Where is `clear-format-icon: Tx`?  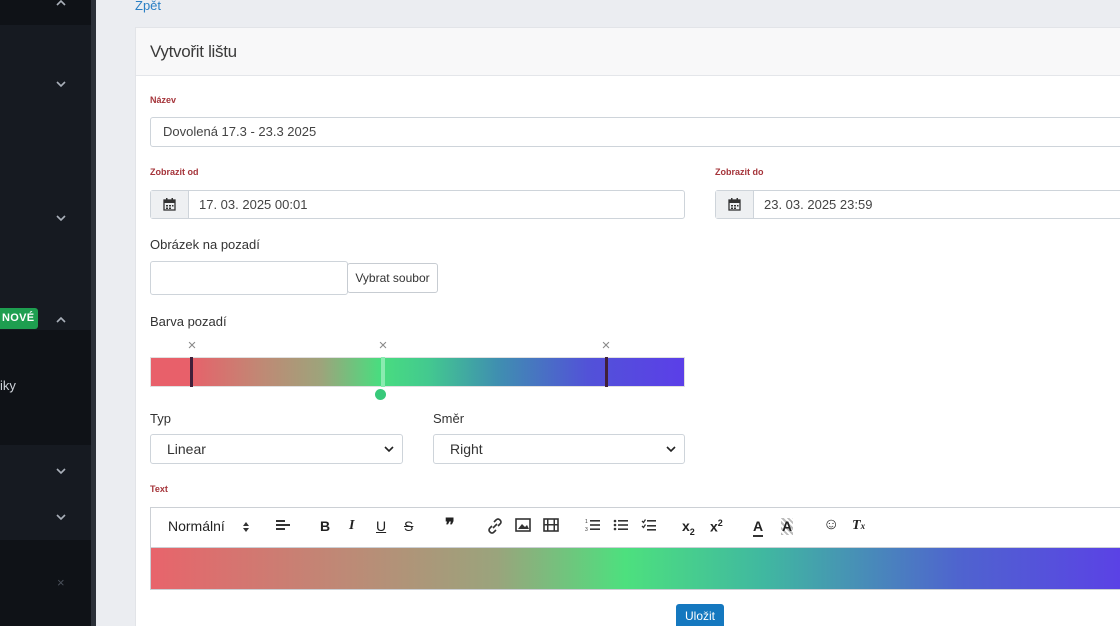
clear-format-icon: Tx is located at coordinates (858, 528).